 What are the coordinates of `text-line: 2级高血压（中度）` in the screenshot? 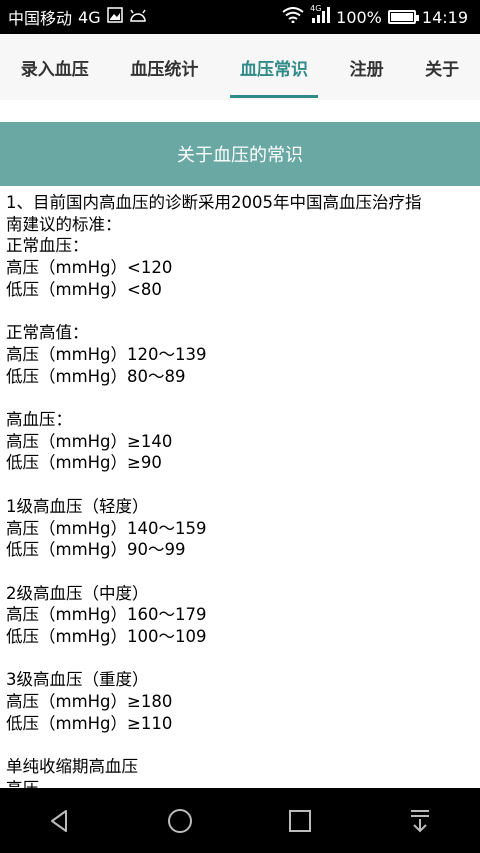 It's located at (77, 593).